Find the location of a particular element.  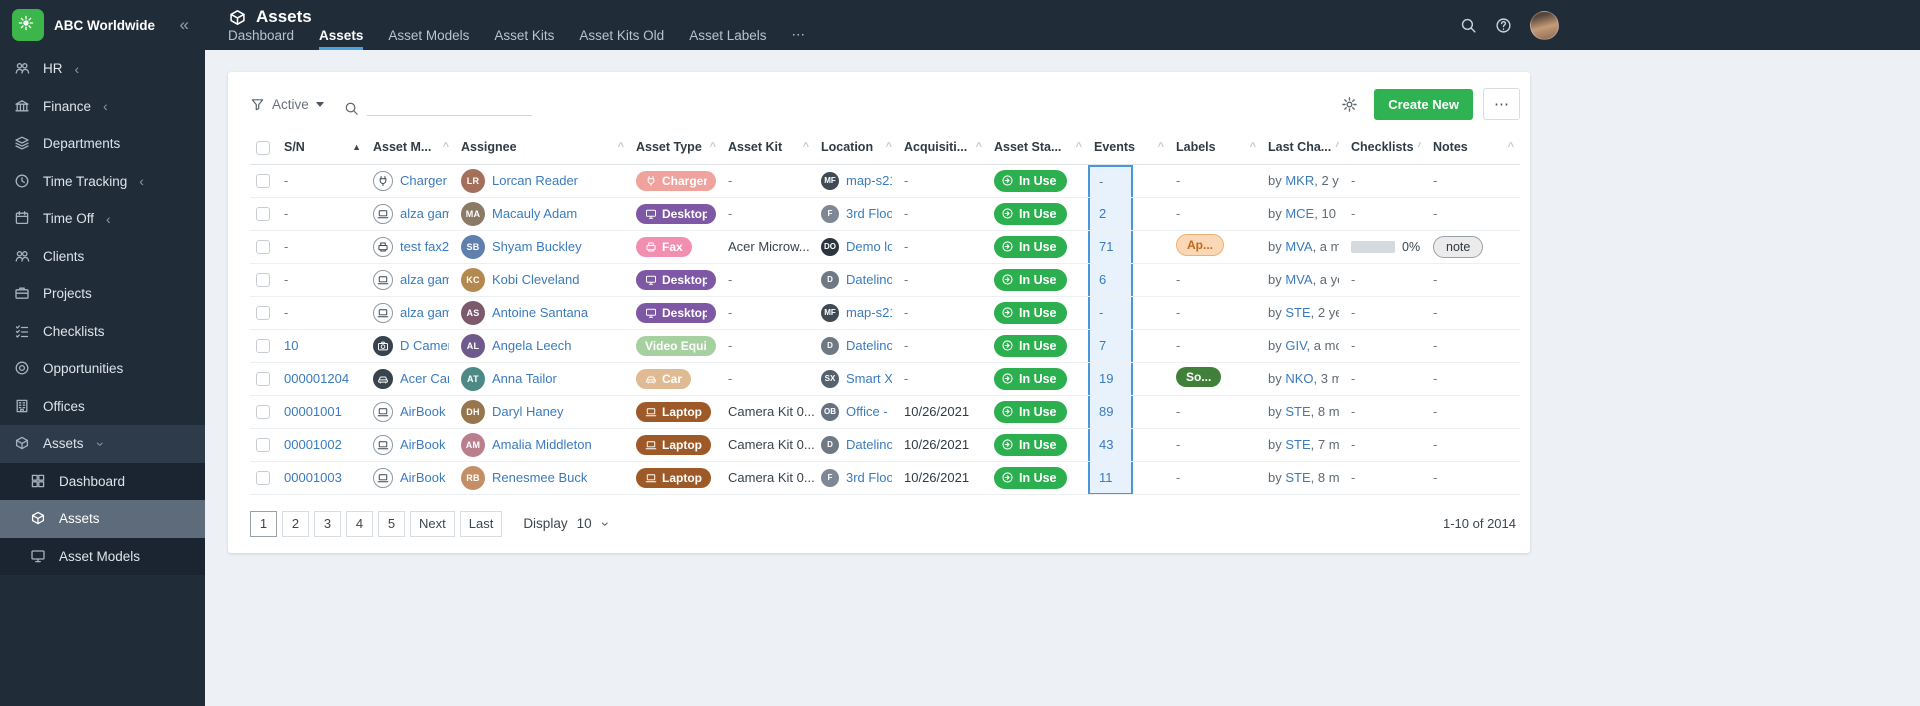

column-header-s-n: S/N ▲ is located at coordinates (322, 149).